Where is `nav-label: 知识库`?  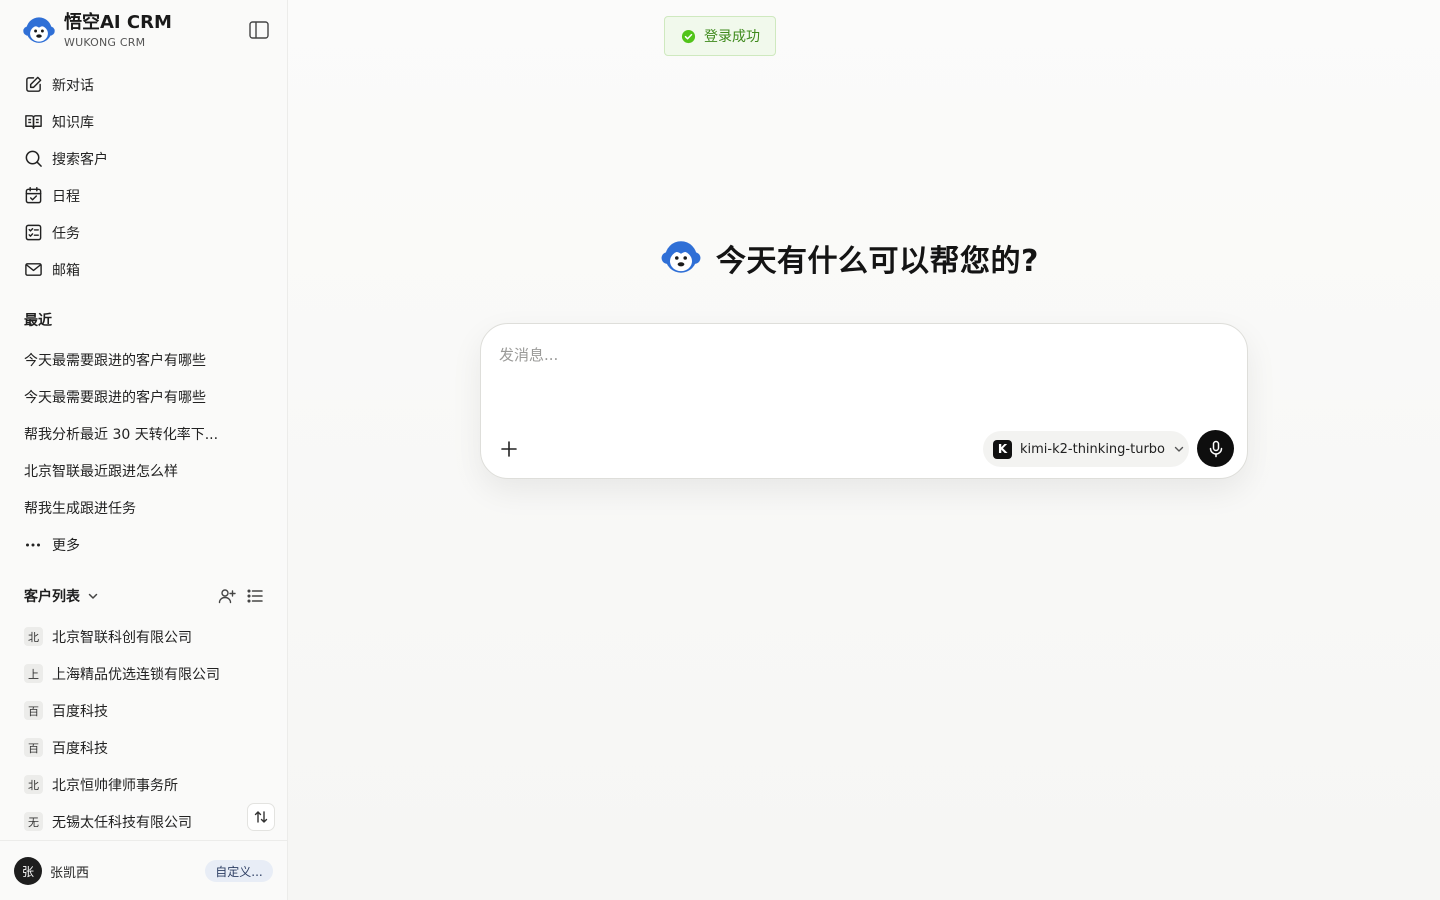 nav-label: 知识库 is located at coordinates (73, 122).